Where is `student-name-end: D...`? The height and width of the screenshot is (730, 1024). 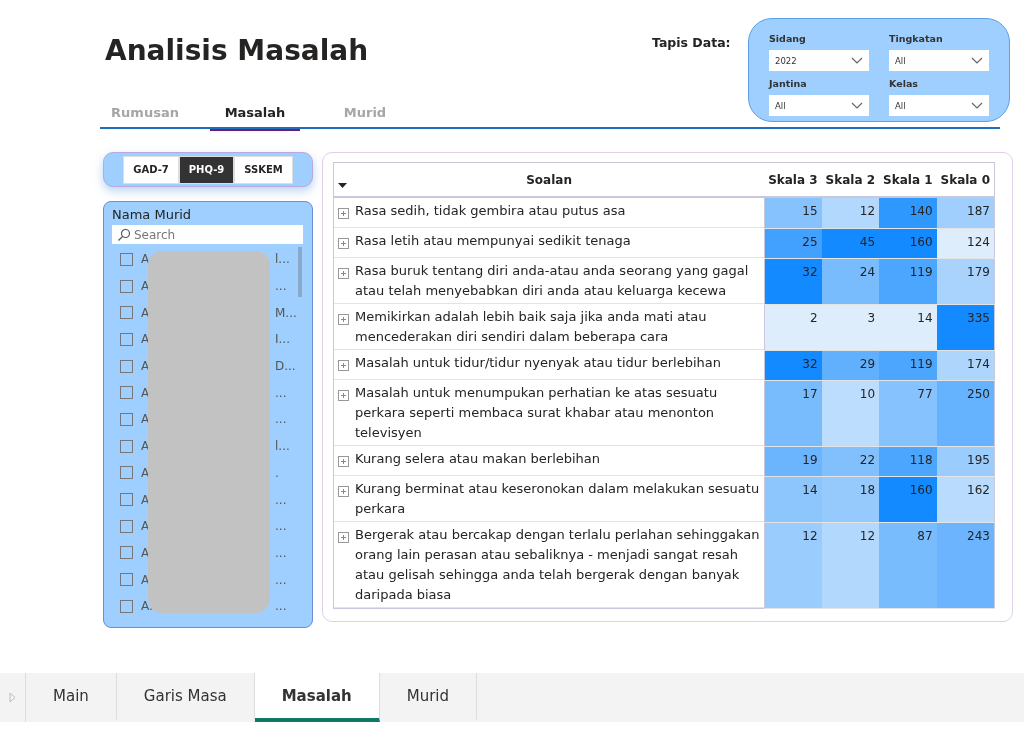 student-name-end: D... is located at coordinates (286, 366).